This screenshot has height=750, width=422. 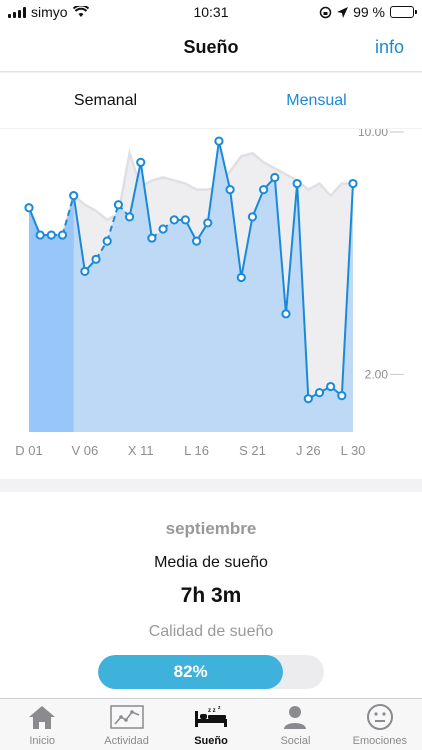 I want to click on home-icon, so click(x=42, y=717).